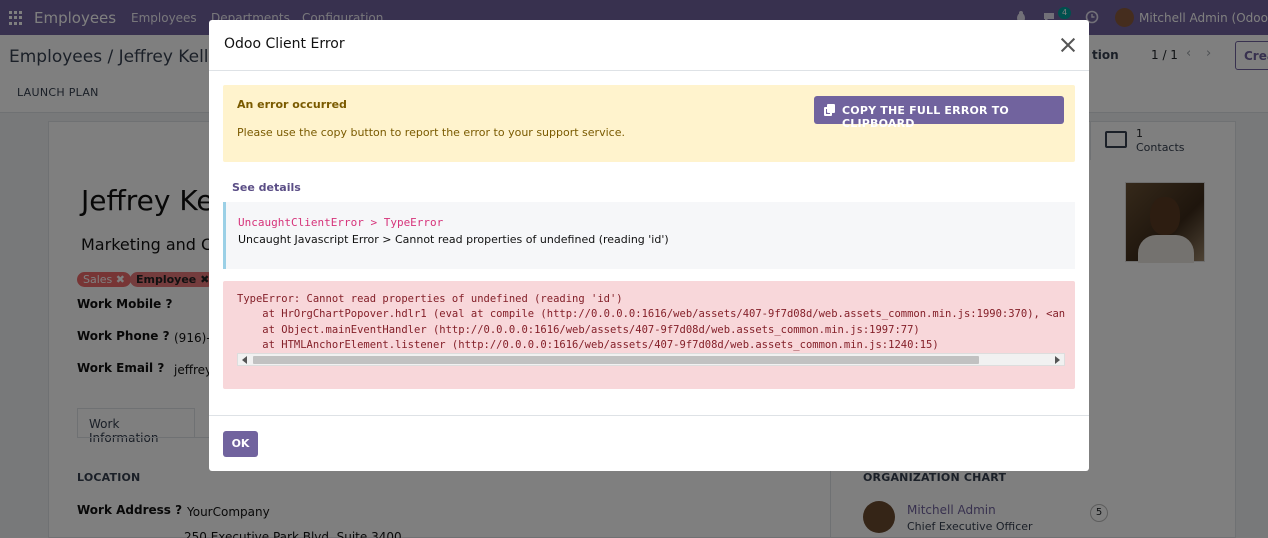  What do you see at coordinates (244, 360) in the screenshot?
I see `scroll-left-arrow-icon` at bounding box center [244, 360].